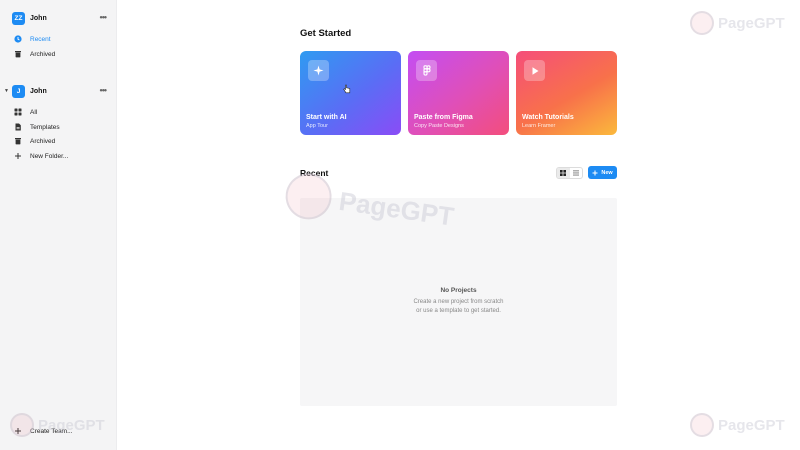 This screenshot has width=800, height=450. Describe the element at coordinates (34, 112) in the screenshot. I see `sidebar-item-label: All` at that location.